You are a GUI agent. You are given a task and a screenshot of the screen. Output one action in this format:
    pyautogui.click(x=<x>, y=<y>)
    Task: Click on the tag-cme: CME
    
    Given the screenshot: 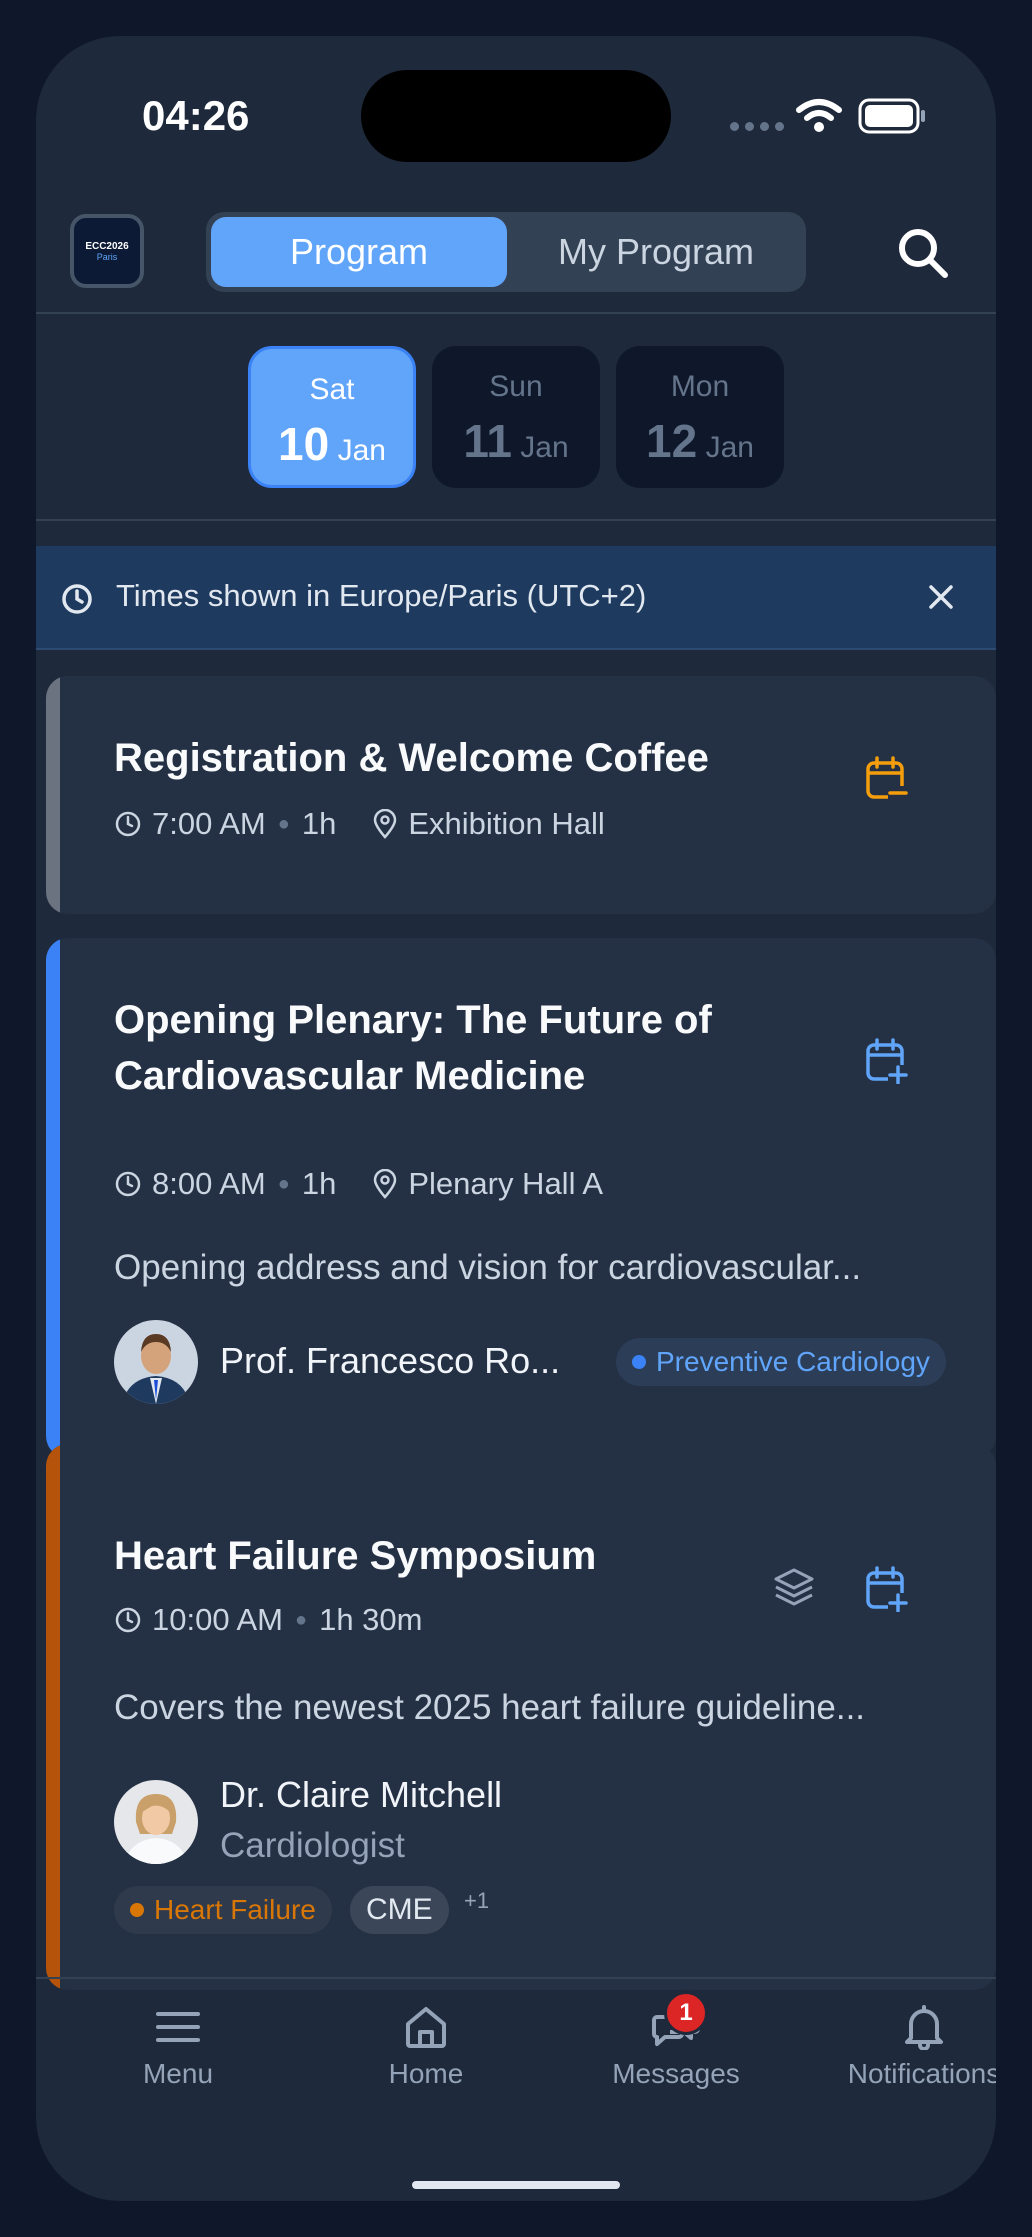 What is the action you would take?
    pyautogui.click(x=399, y=1910)
    